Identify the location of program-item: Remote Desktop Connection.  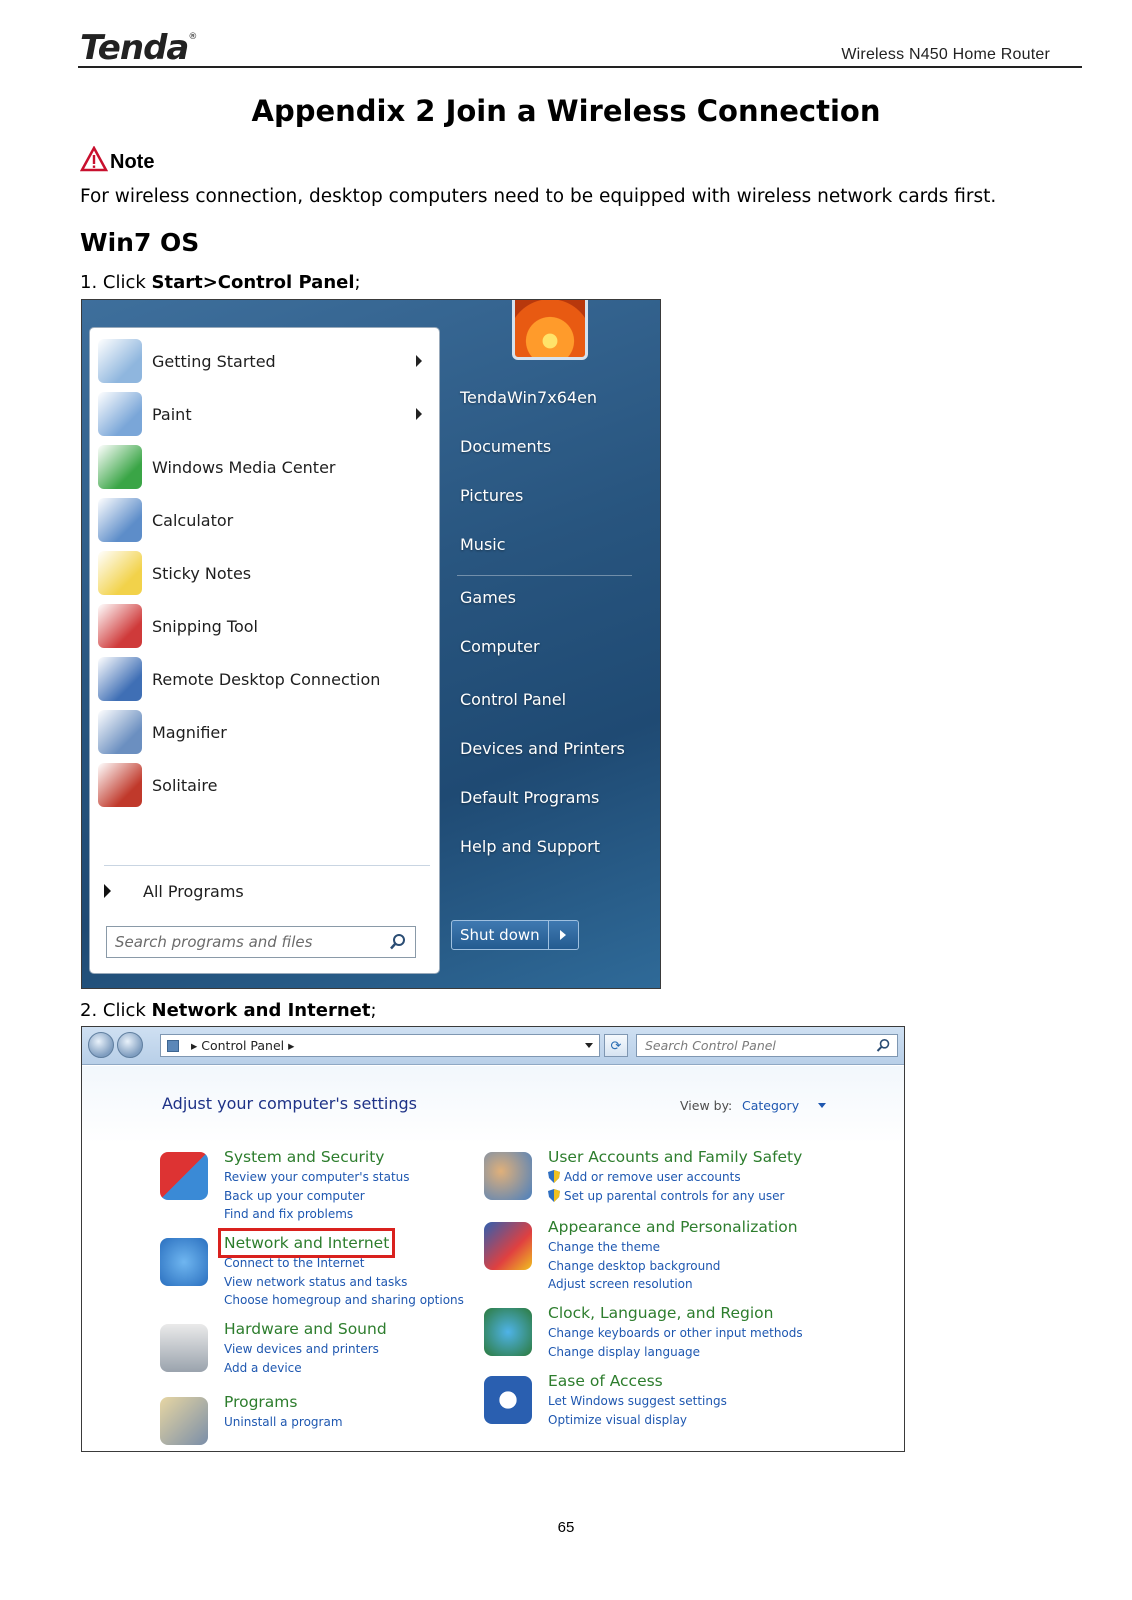
(263, 679).